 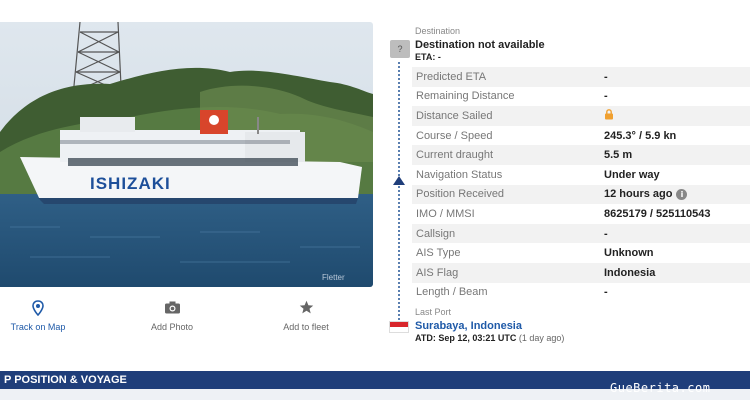 What do you see at coordinates (609, 116) in the screenshot?
I see `lock-icon` at bounding box center [609, 116].